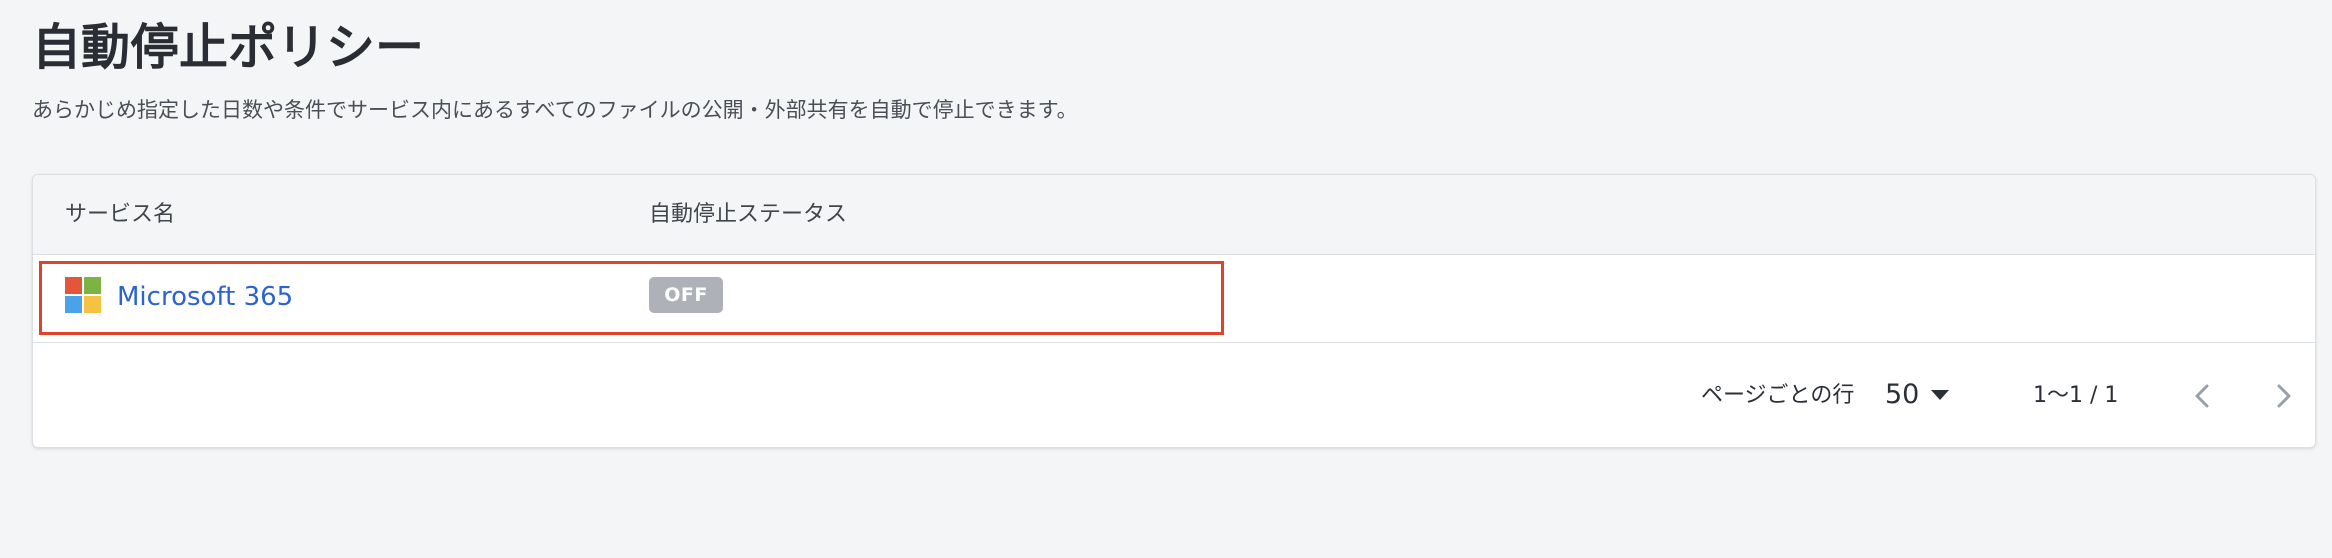  I want to click on rows-per-page-value: 50, so click(1902, 394).